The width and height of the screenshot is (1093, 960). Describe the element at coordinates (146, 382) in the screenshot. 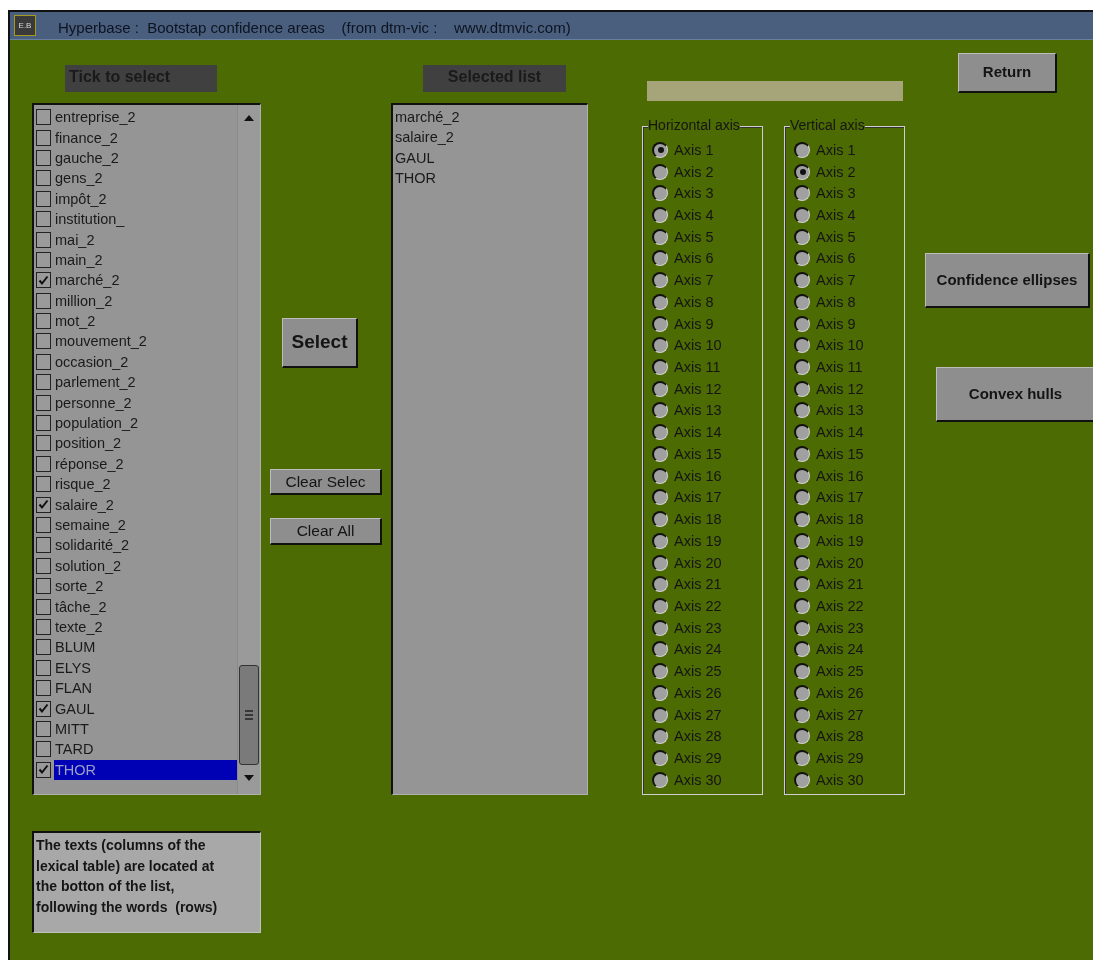

I see `list-item: parlement_2` at that location.